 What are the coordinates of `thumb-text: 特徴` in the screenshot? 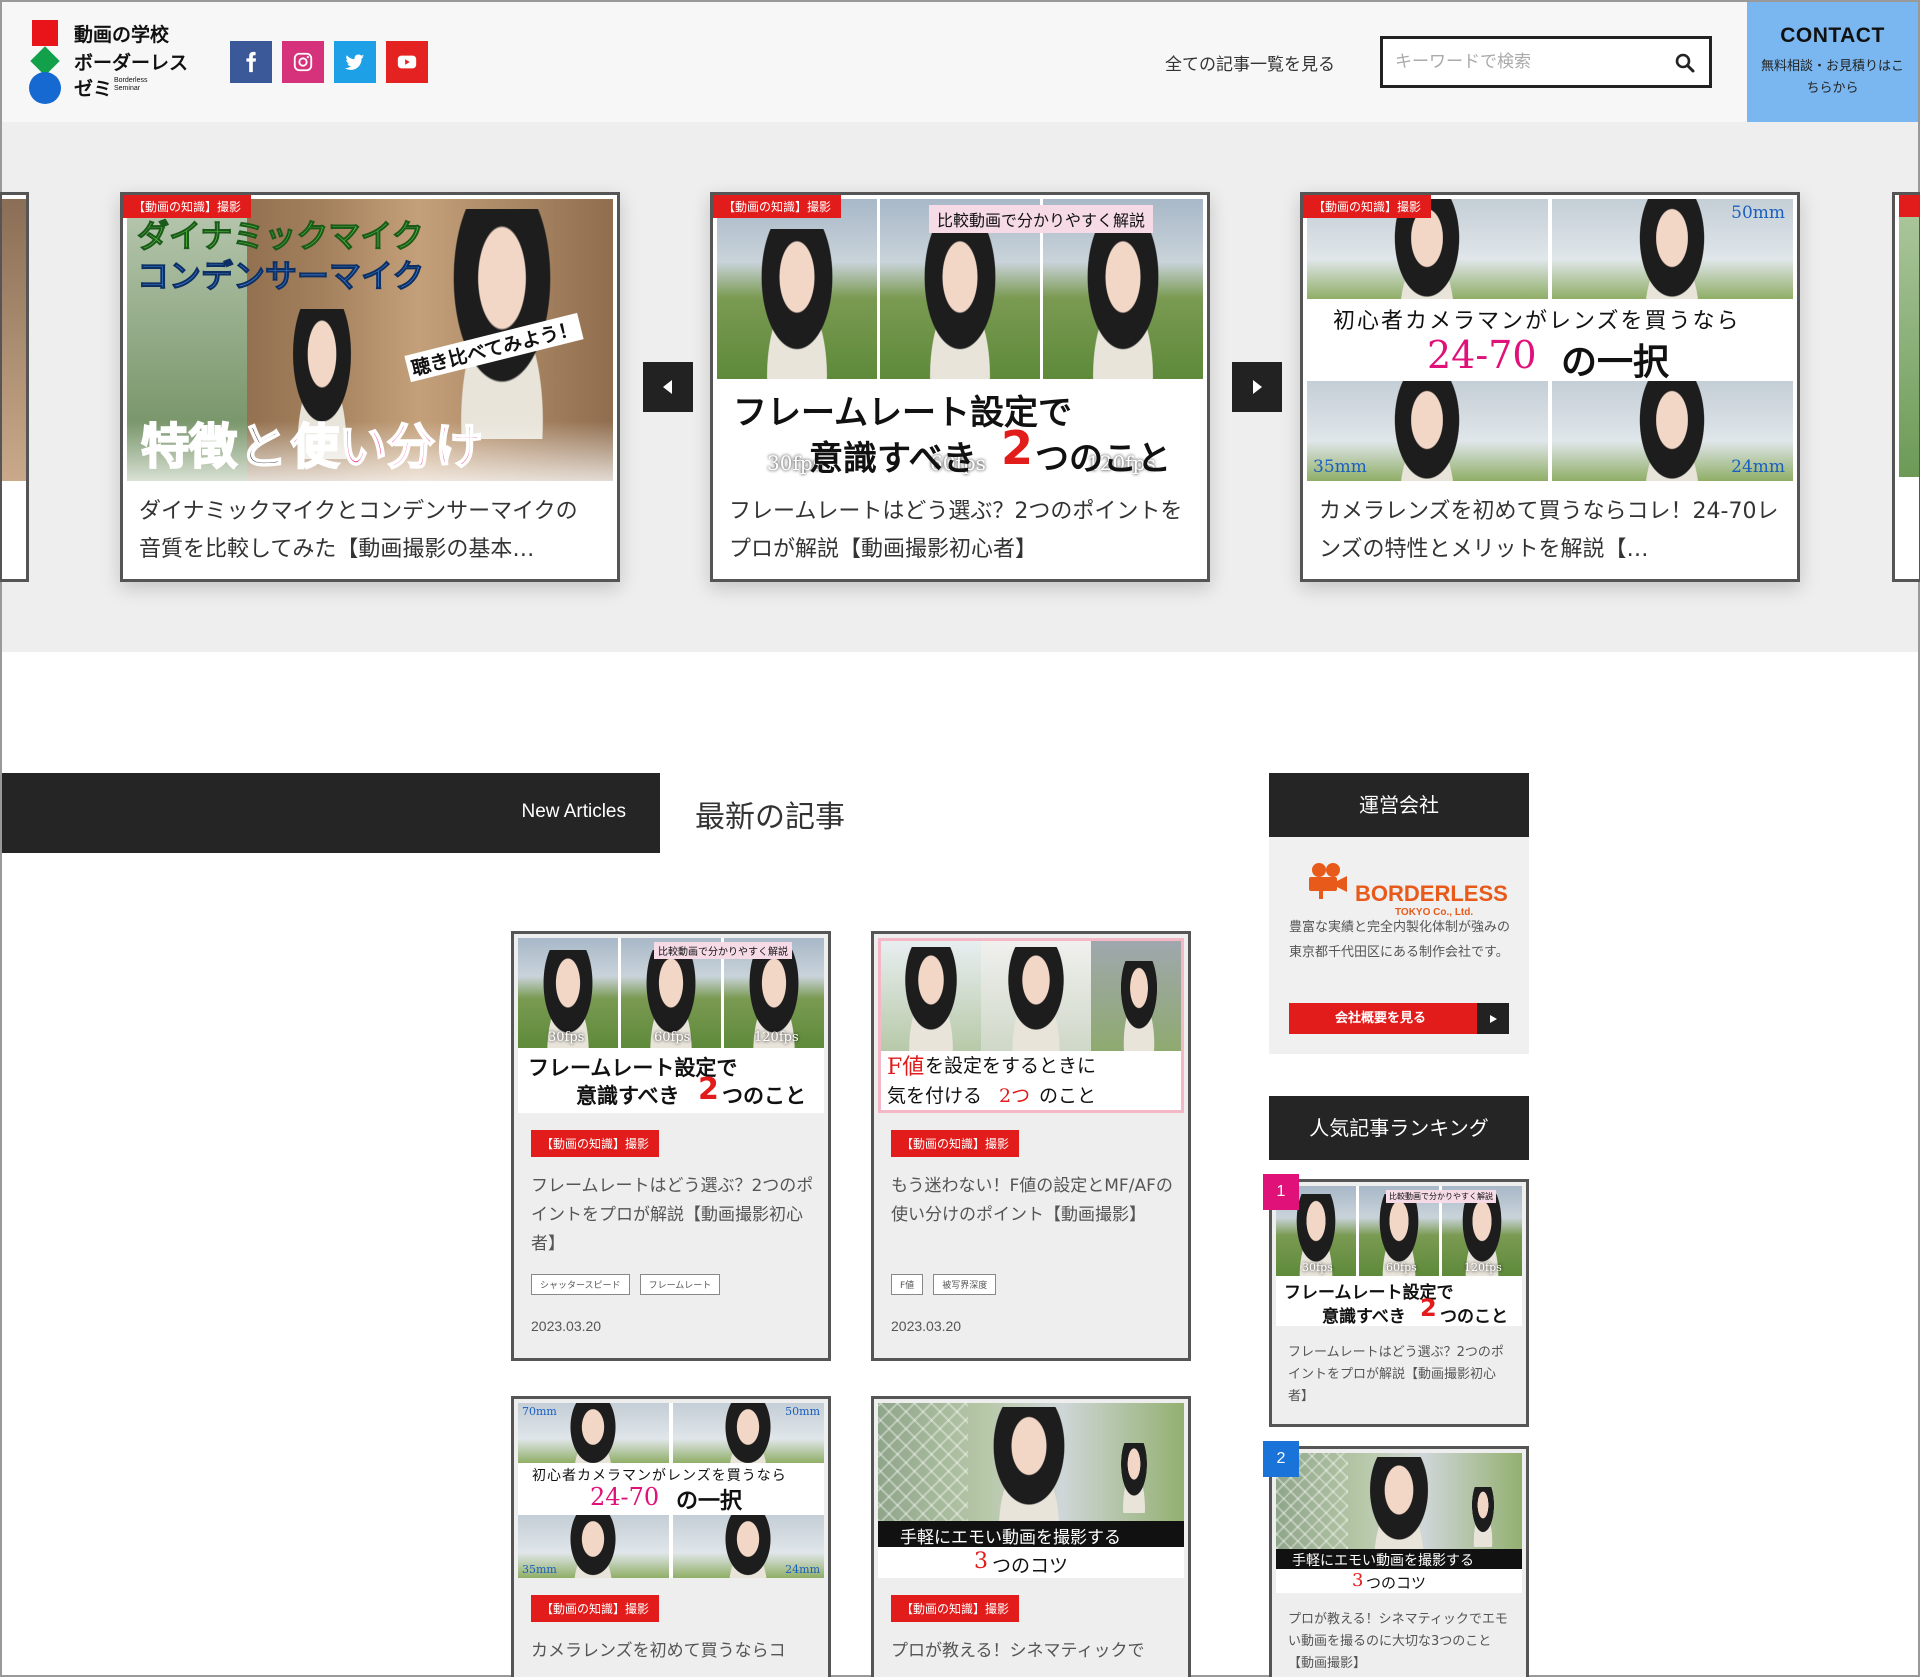 It's located at (189, 447).